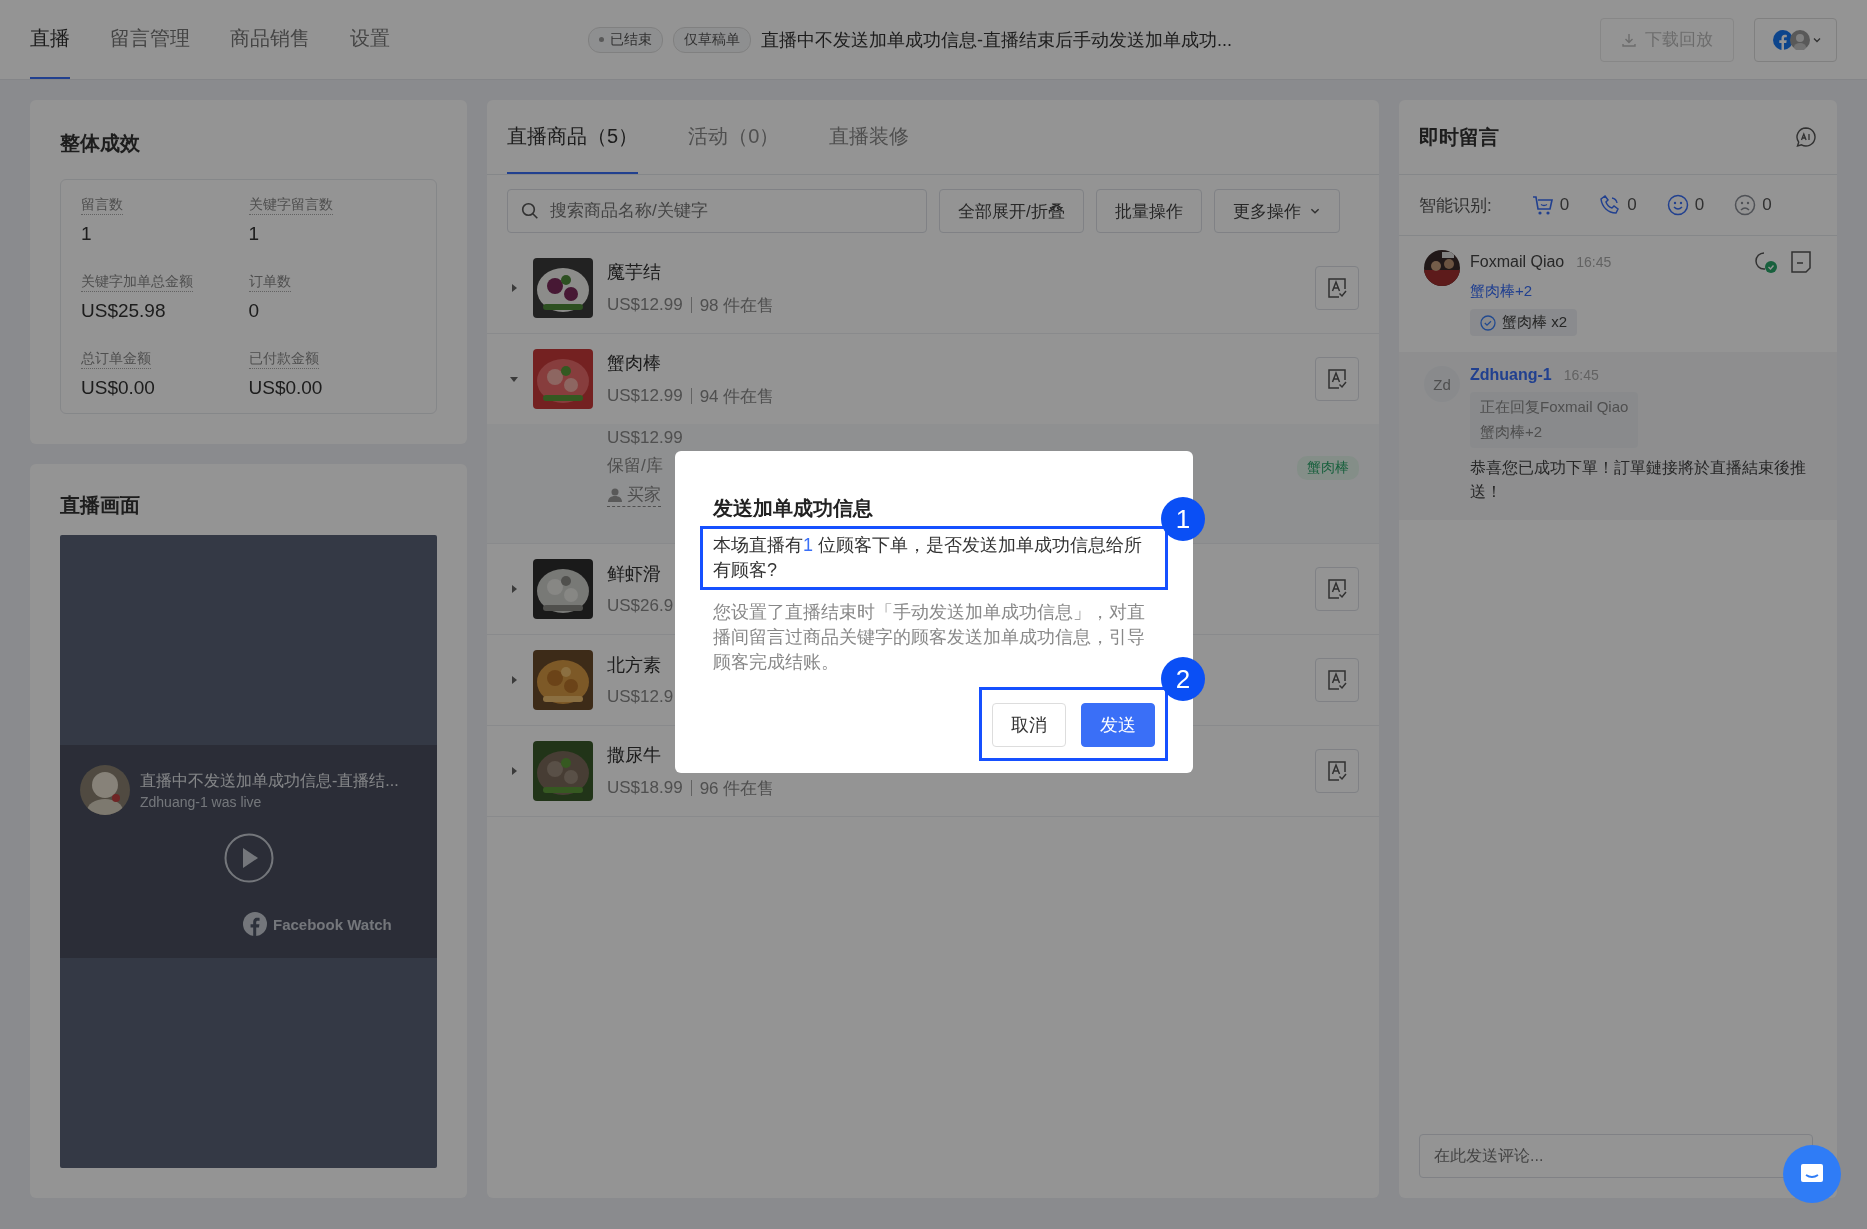 The image size is (1867, 1229). Describe the element at coordinates (645, 788) in the screenshot. I see `product-price: US$18.99` at that location.